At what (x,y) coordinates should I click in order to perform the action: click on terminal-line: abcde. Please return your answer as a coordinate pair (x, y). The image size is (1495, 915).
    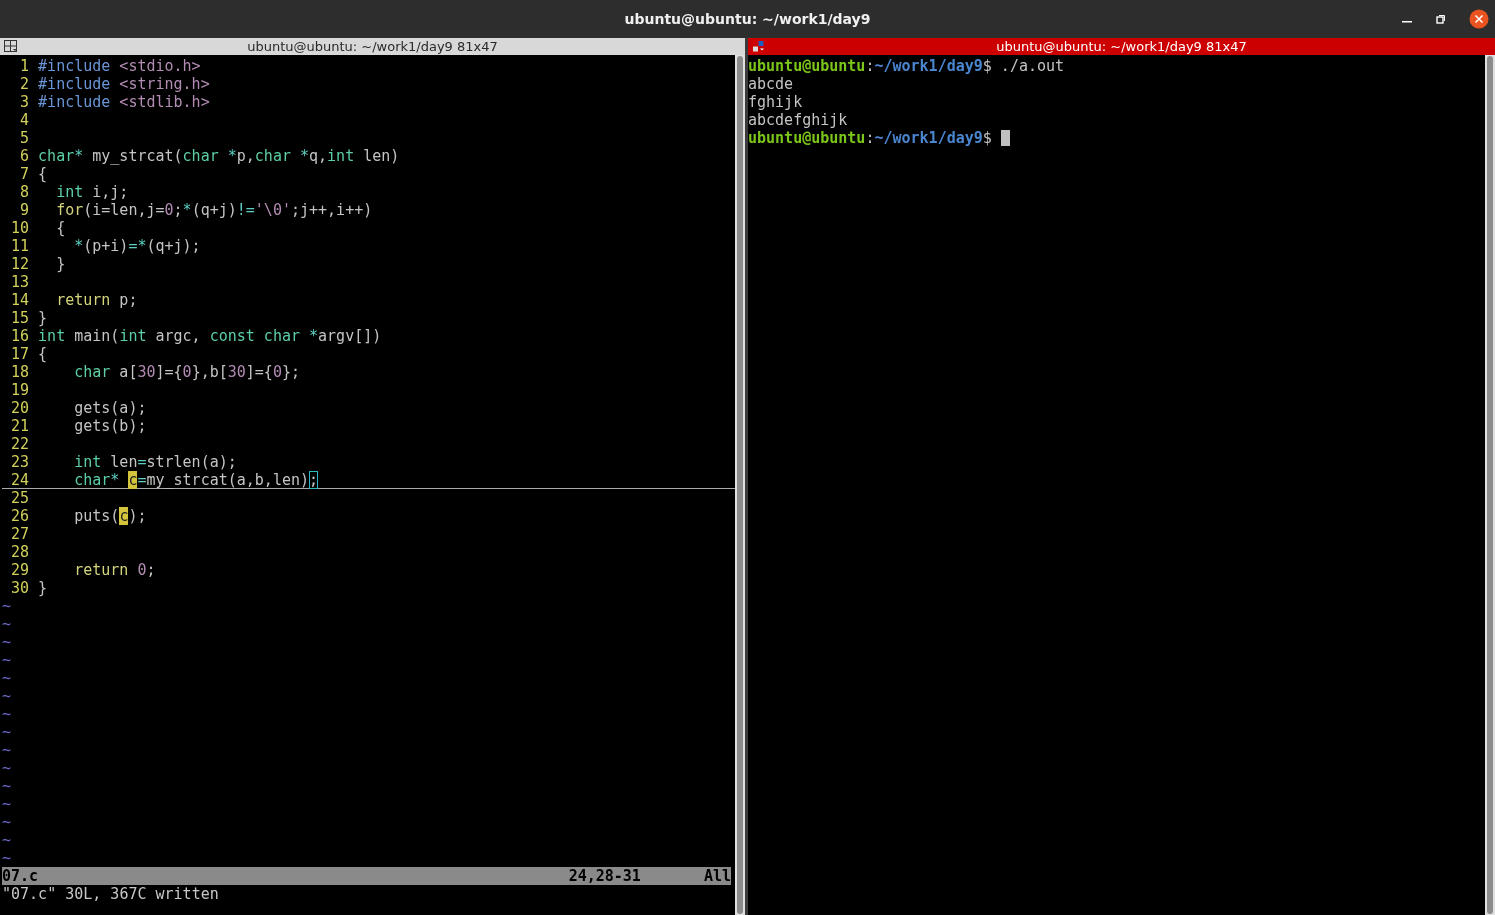
    Looking at the image, I should click on (771, 84).